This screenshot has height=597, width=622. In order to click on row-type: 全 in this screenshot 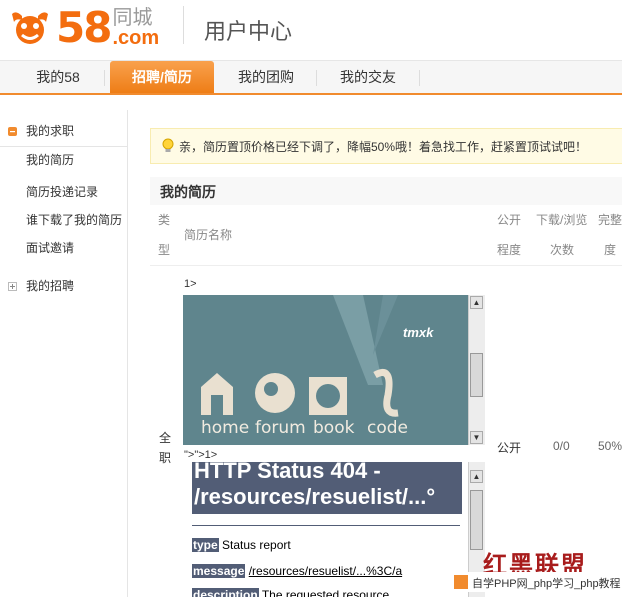, I will do `click(165, 438)`.